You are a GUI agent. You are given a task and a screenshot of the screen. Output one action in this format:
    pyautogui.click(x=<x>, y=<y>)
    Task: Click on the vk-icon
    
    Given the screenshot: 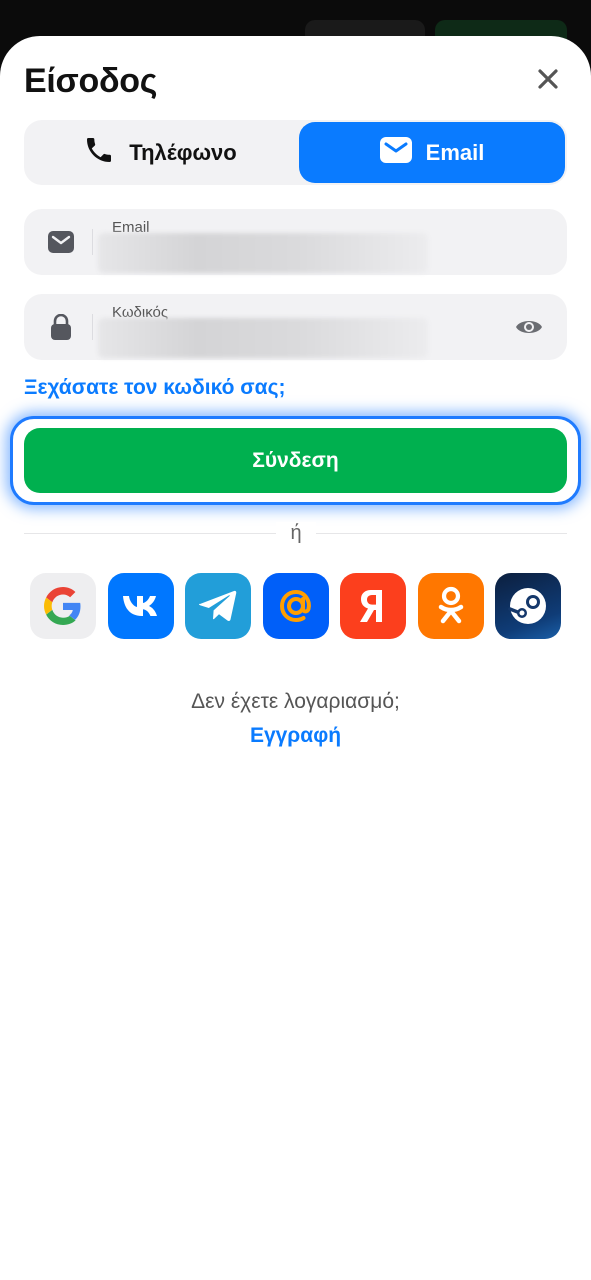 What is the action you would take?
    pyautogui.click(x=140, y=606)
    